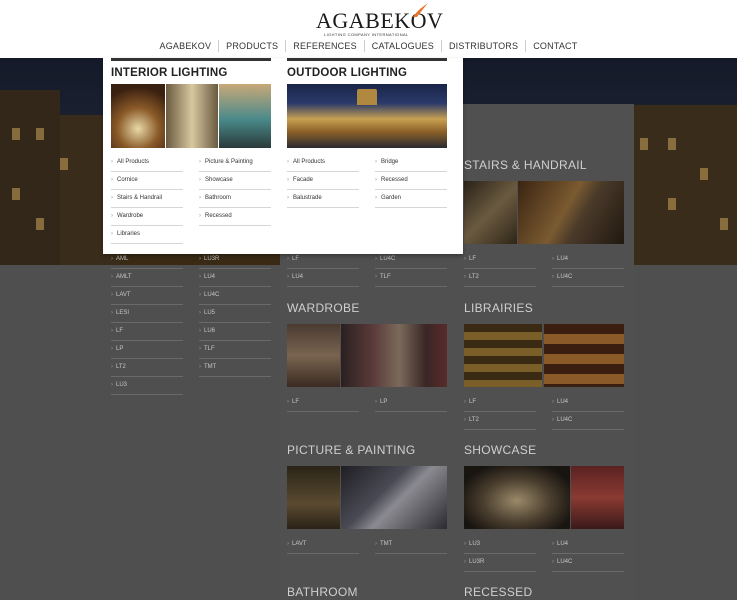 The width and height of the screenshot is (737, 600). What do you see at coordinates (235, 199) in the screenshot?
I see `menu-item-bathroom: Bathroom` at bounding box center [235, 199].